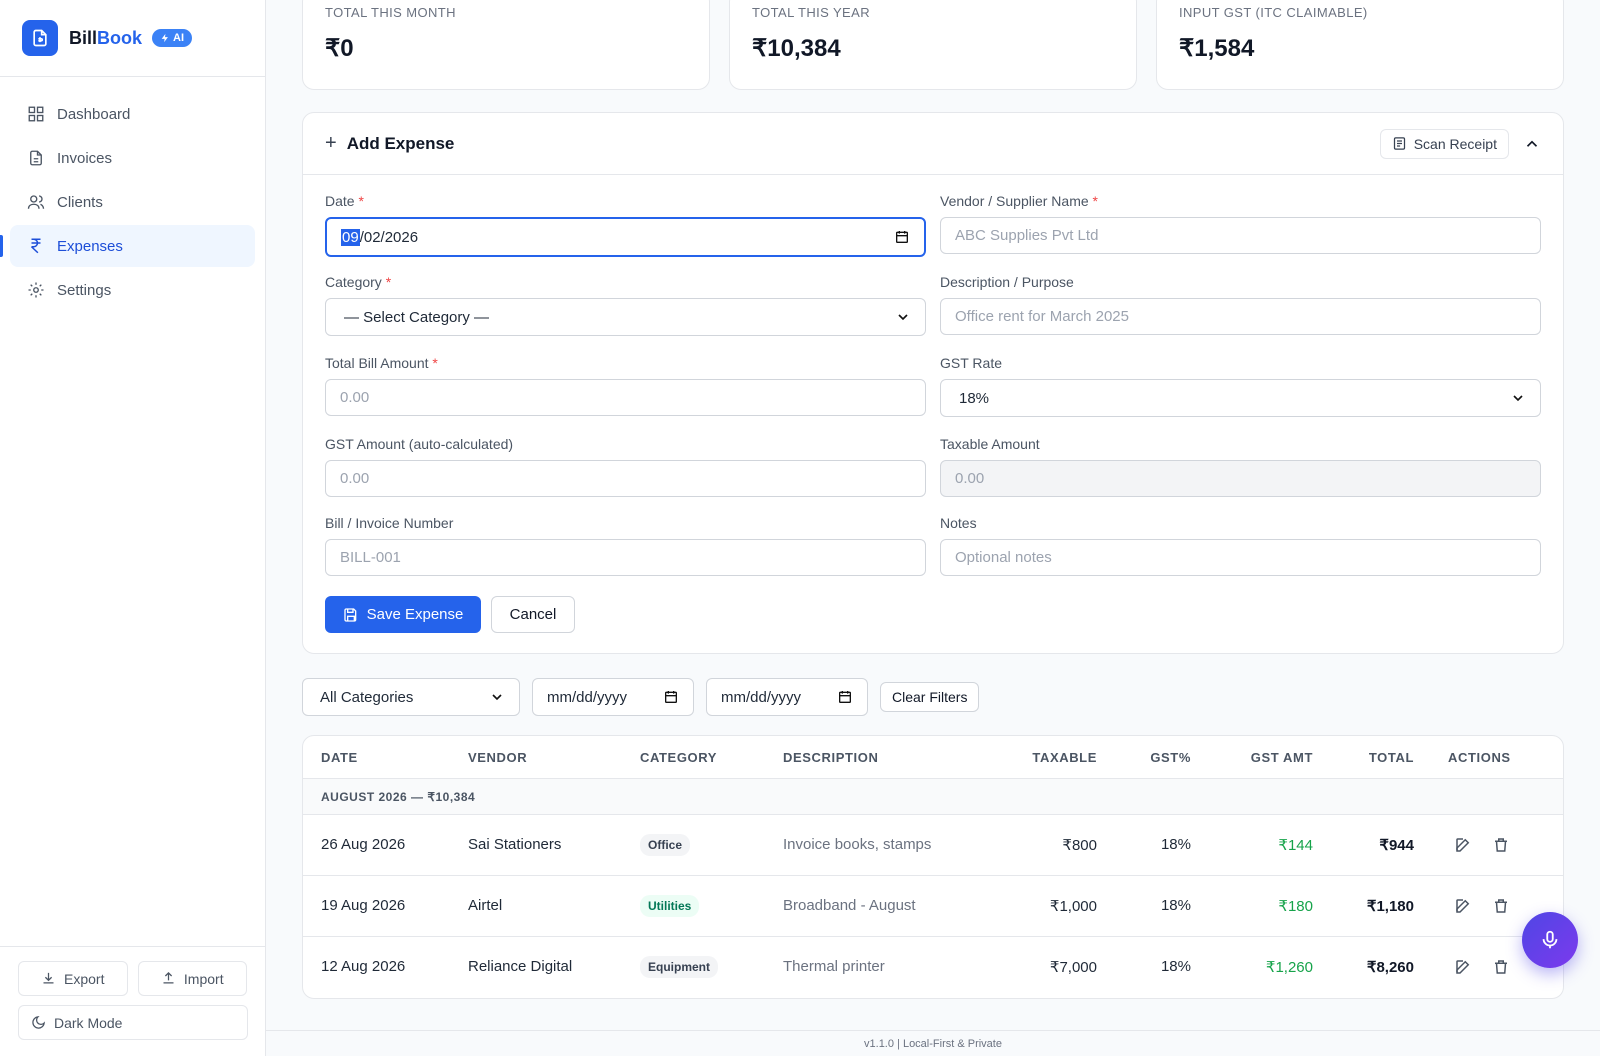 The height and width of the screenshot is (1056, 1600). What do you see at coordinates (811, 12) in the screenshot?
I see `stat-label: Total This Year` at bounding box center [811, 12].